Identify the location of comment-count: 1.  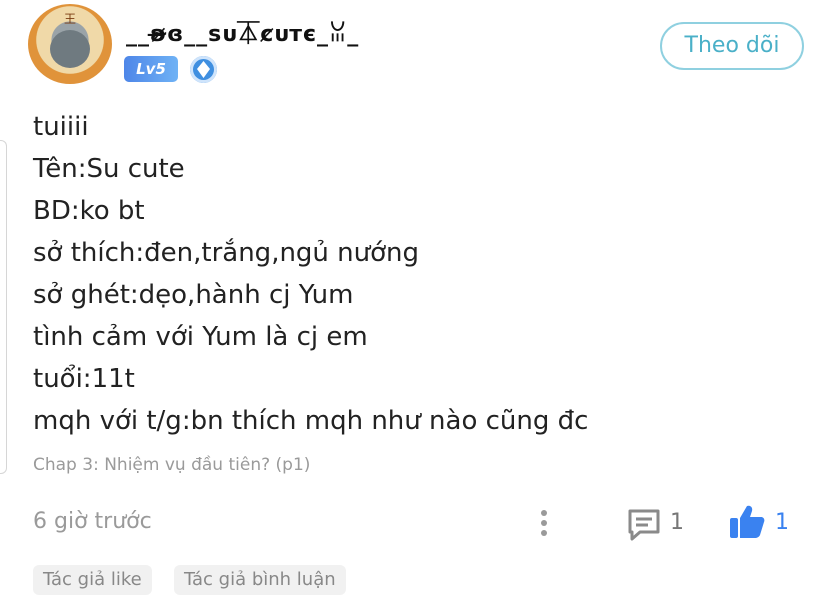
(677, 522).